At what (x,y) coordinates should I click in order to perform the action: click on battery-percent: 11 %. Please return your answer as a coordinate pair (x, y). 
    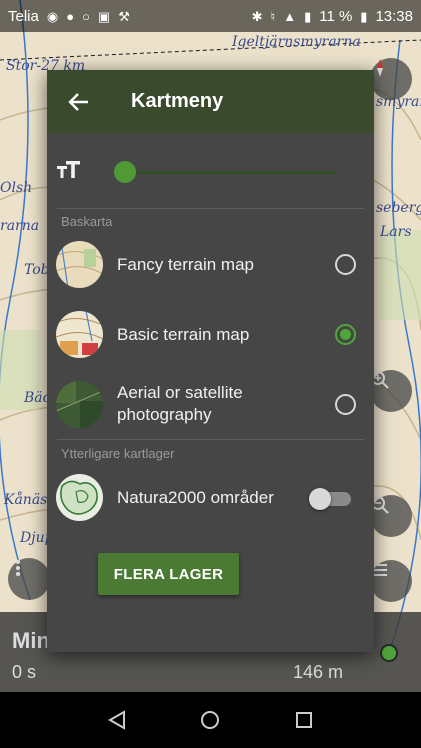
    Looking at the image, I should click on (336, 16).